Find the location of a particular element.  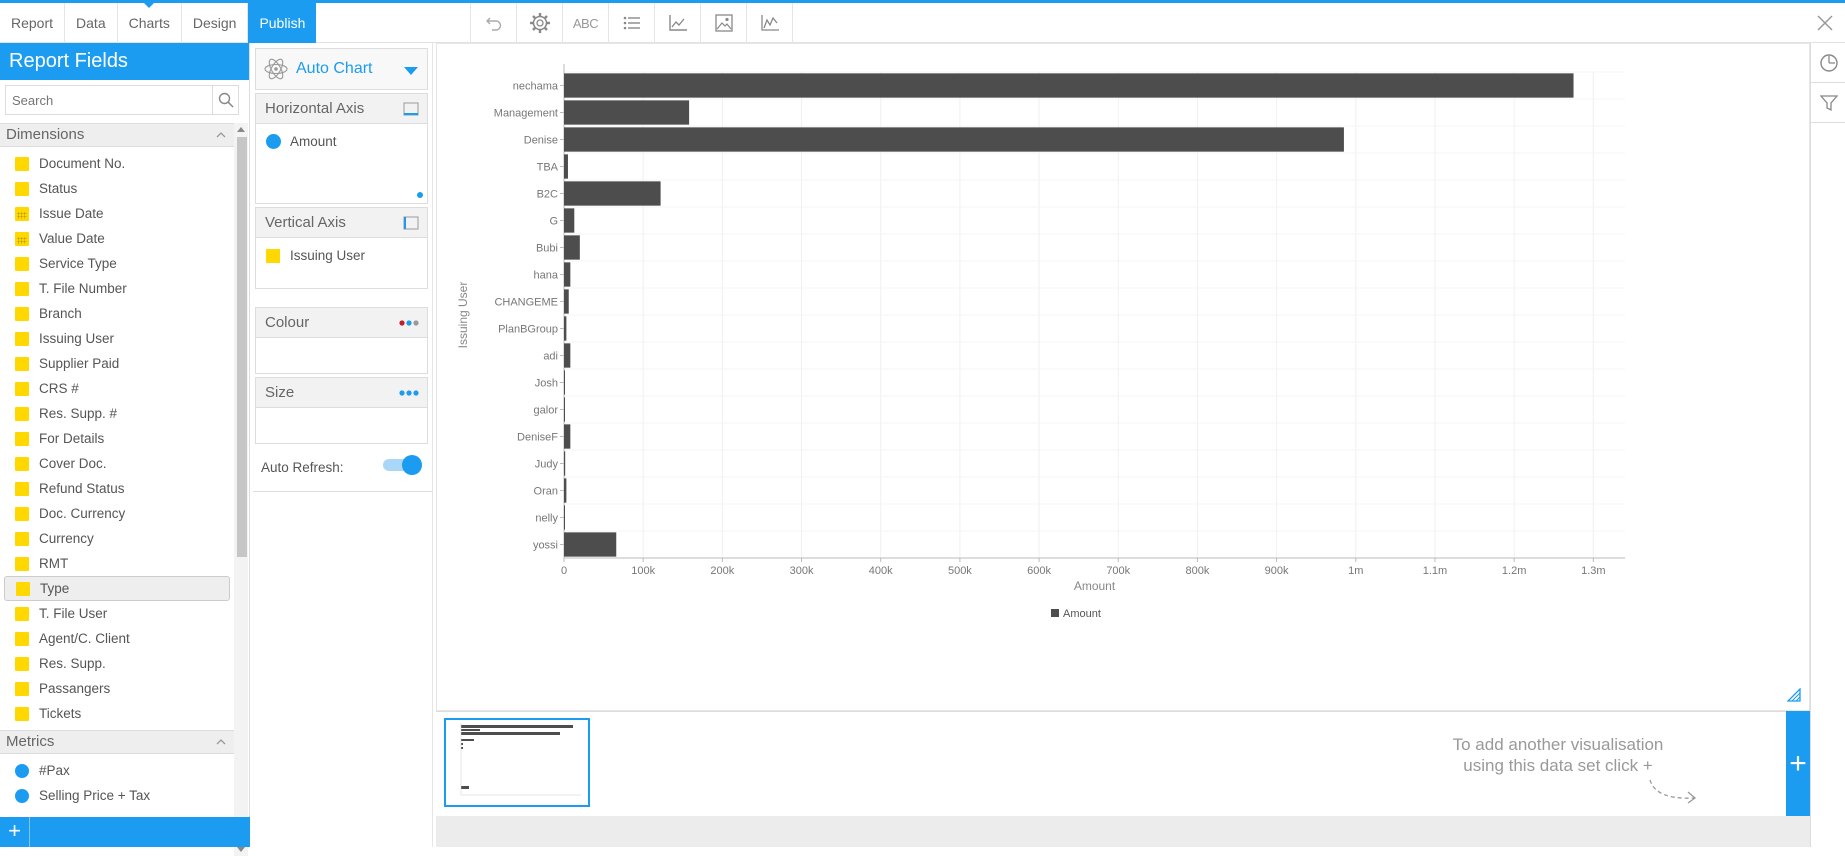

dimension-field: T. File User is located at coordinates (117, 613).